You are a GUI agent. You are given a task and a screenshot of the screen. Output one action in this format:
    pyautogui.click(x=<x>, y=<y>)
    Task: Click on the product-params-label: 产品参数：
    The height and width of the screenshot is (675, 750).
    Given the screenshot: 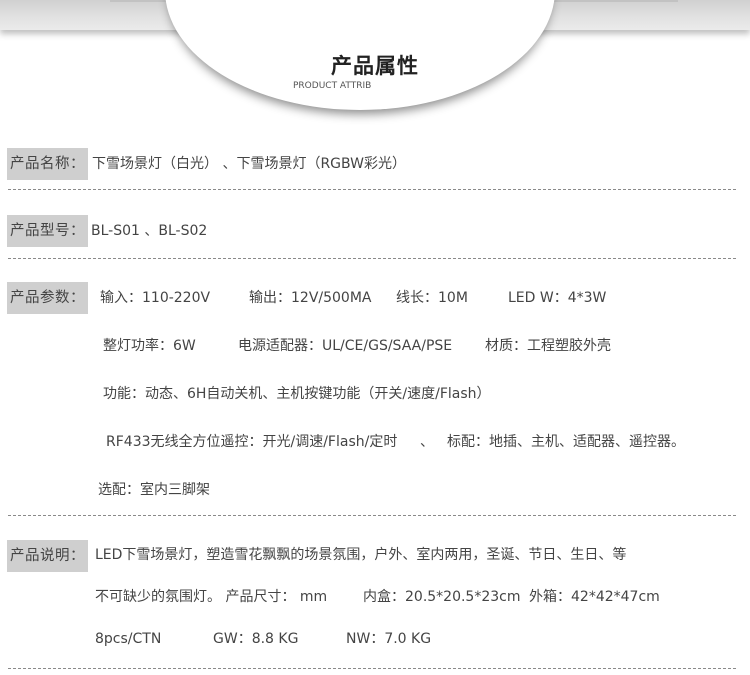 What is the action you would take?
    pyautogui.click(x=47, y=298)
    